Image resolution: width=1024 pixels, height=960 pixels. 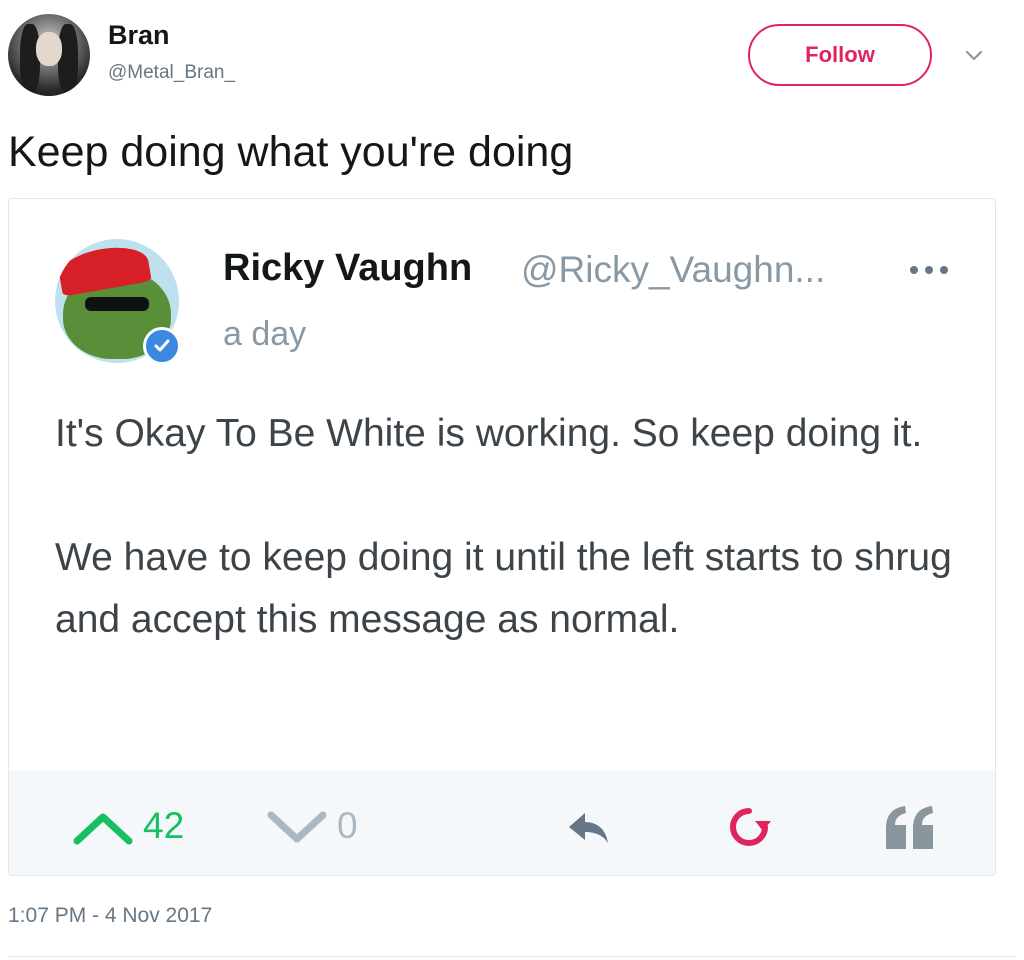 I want to click on more-options-icon, so click(x=929, y=270).